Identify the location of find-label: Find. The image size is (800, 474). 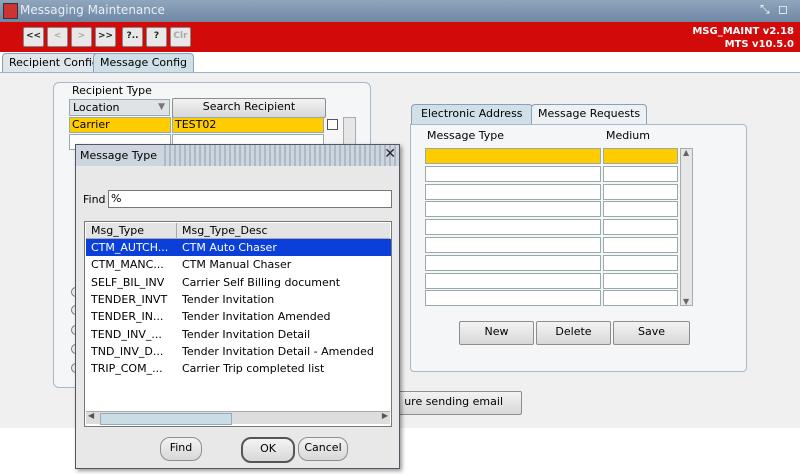
(94, 199).